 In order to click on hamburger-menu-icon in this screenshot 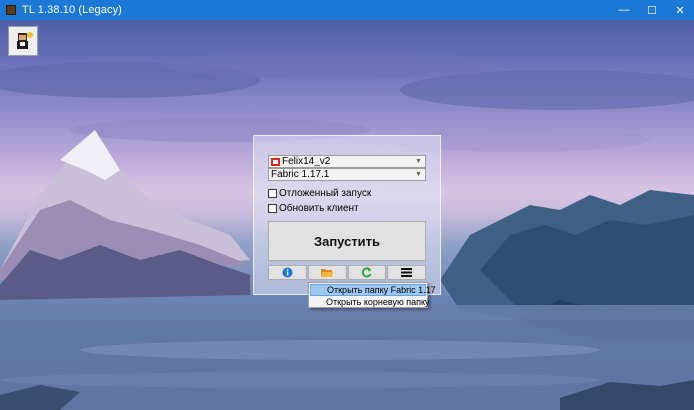, I will do `click(407, 272)`.